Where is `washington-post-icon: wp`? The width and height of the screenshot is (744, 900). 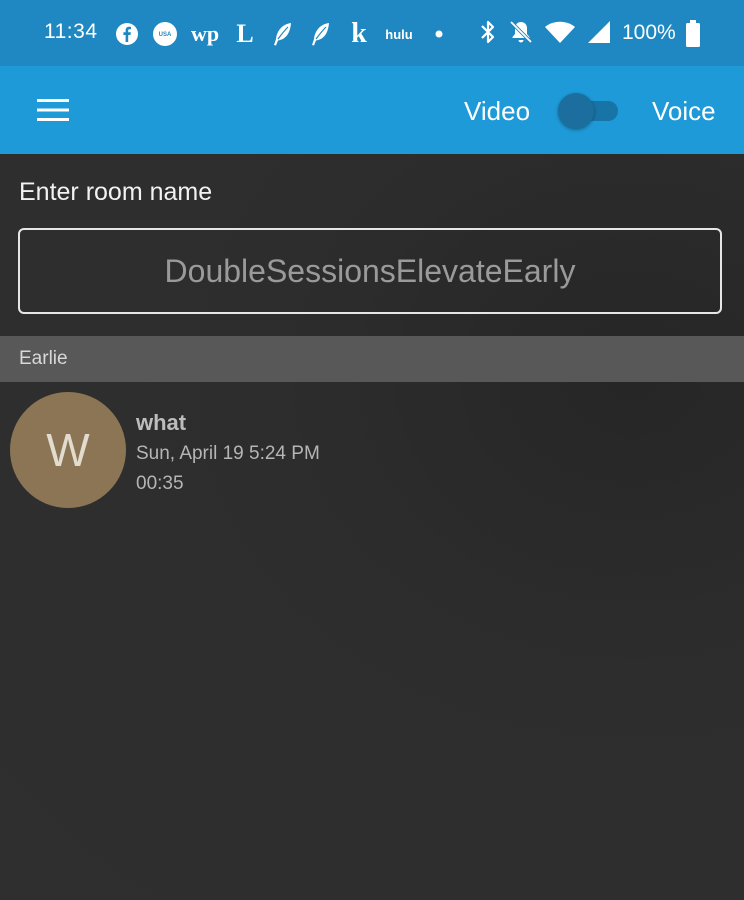
washington-post-icon: wp is located at coordinates (205, 33).